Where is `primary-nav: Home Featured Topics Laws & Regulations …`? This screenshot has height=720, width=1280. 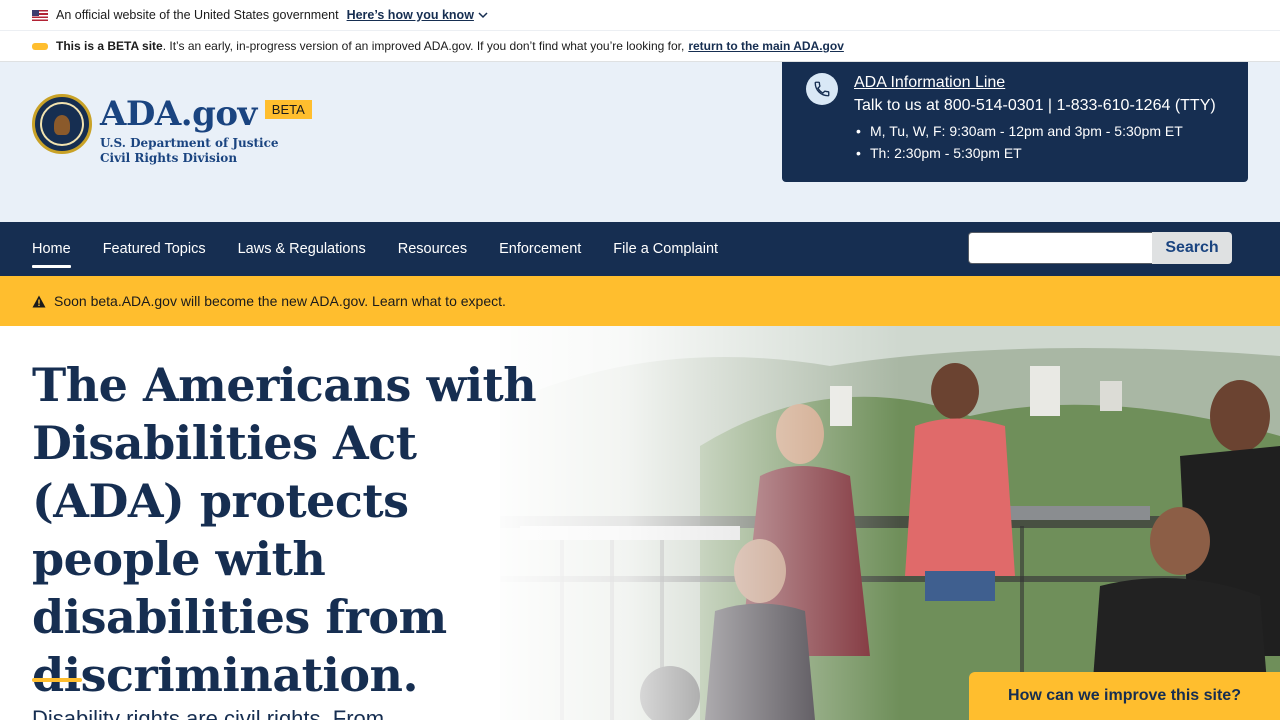 primary-nav: Home Featured Topics Laws & Regulations … is located at coordinates (640, 249).